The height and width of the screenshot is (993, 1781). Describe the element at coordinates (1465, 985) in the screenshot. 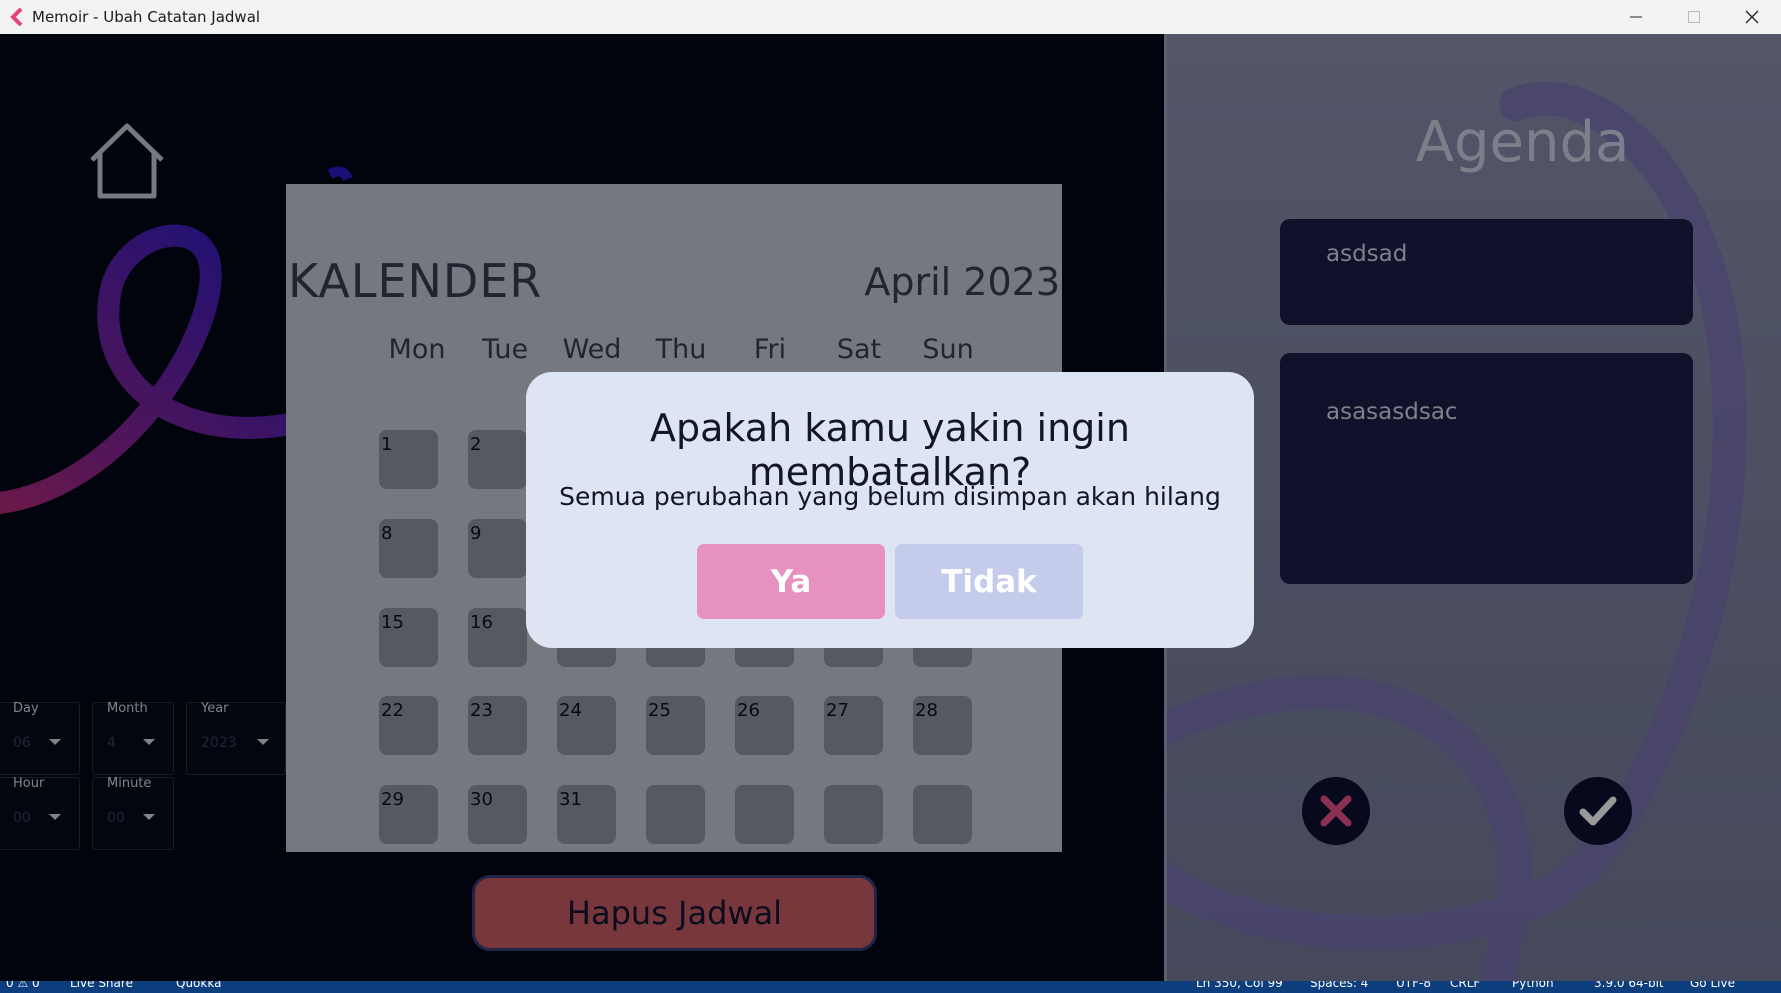

I see `status-eol: CRLF` at that location.